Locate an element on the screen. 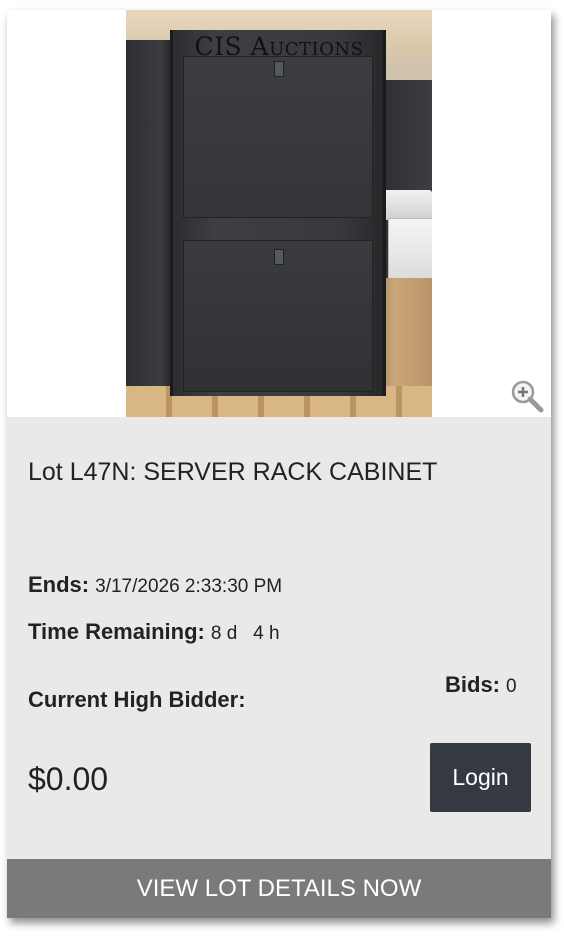 This screenshot has height=936, width=564. ends-label: Ends: is located at coordinates (59, 584).